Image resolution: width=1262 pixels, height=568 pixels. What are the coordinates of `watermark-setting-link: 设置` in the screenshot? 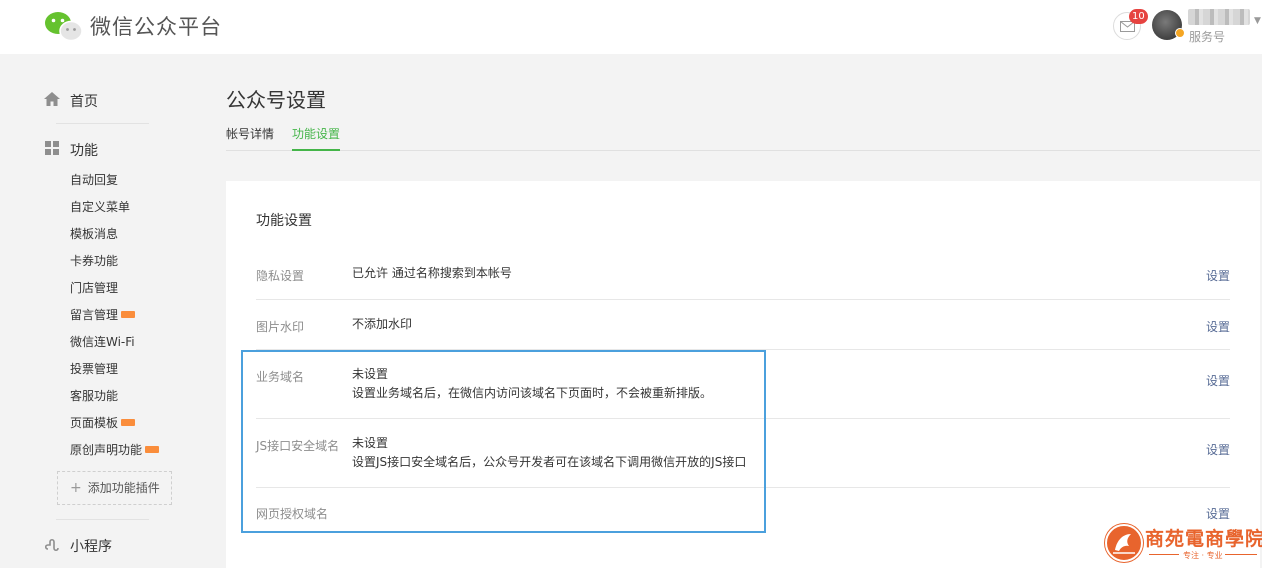 It's located at (1218, 326).